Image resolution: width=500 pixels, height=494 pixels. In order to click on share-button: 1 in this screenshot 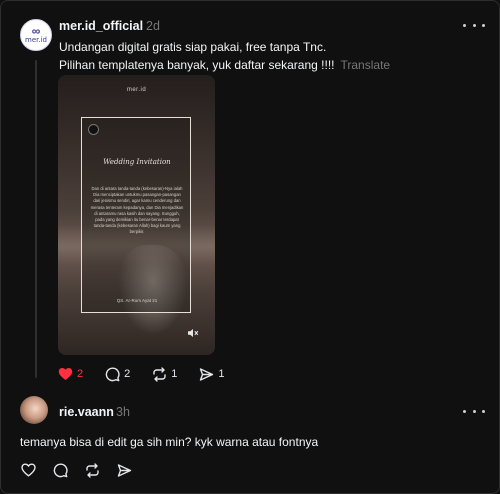, I will do `click(212, 374)`.